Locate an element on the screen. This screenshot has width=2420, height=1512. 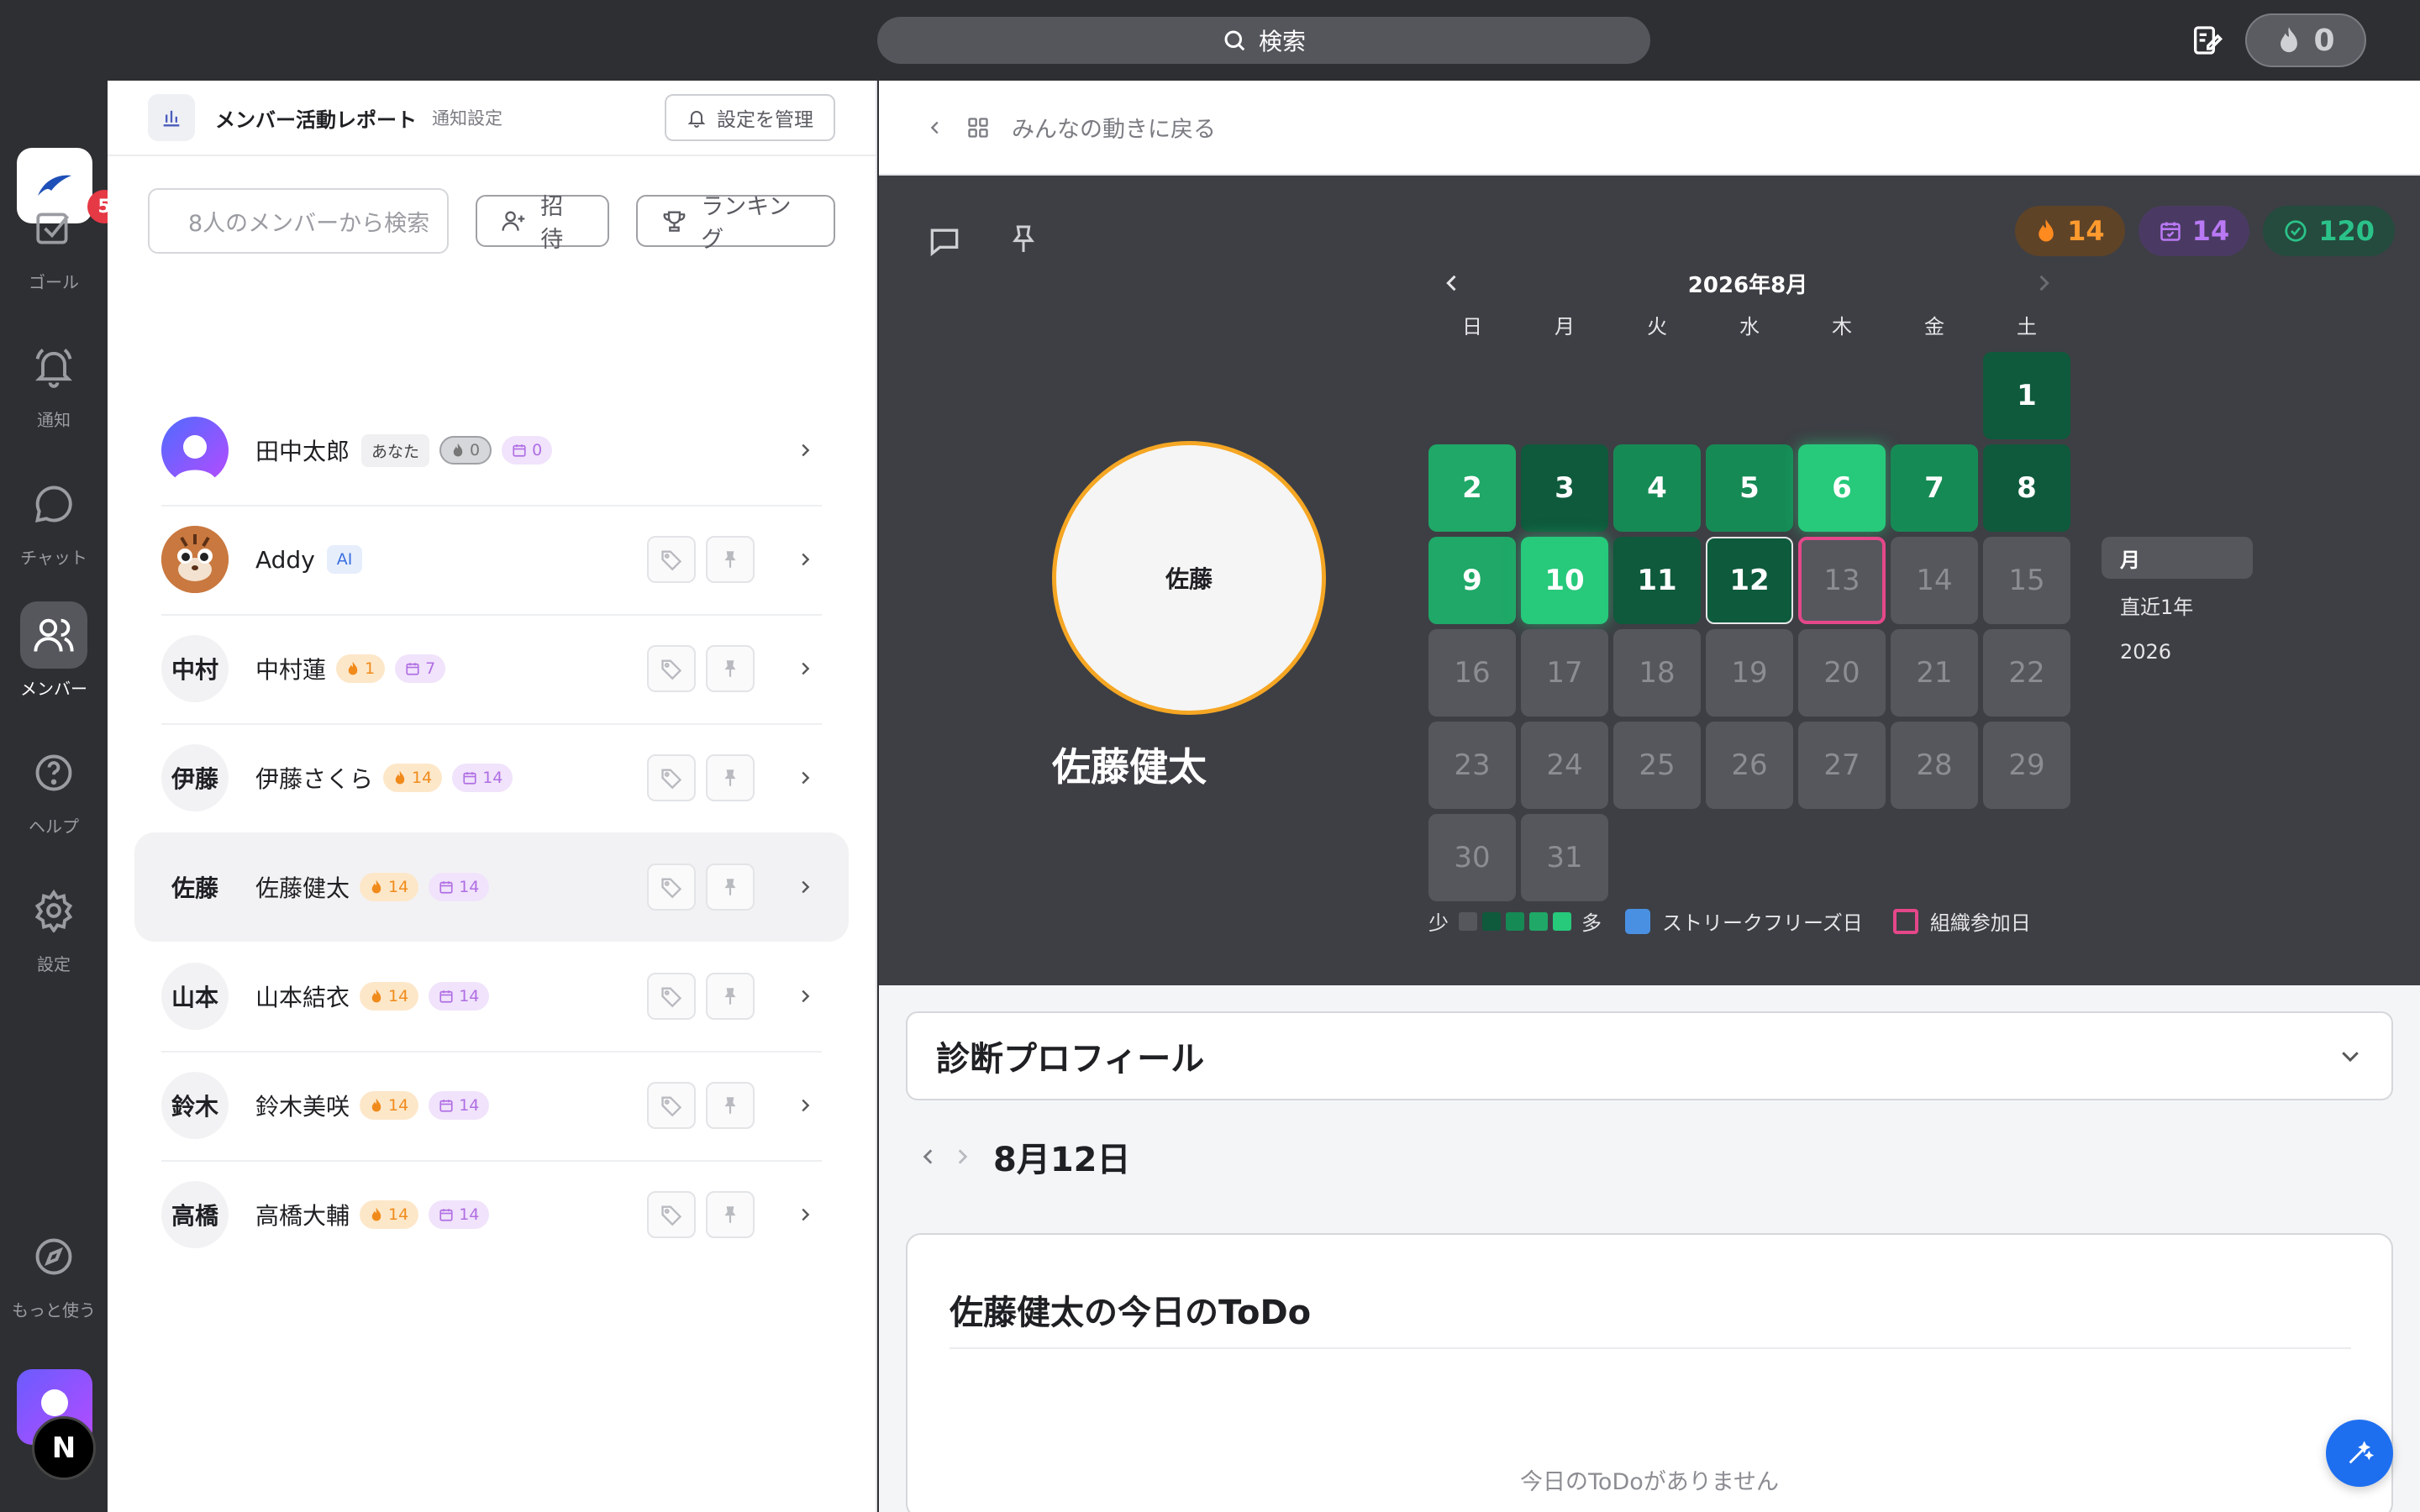
calendar-day: 3 is located at coordinates (1564, 488).